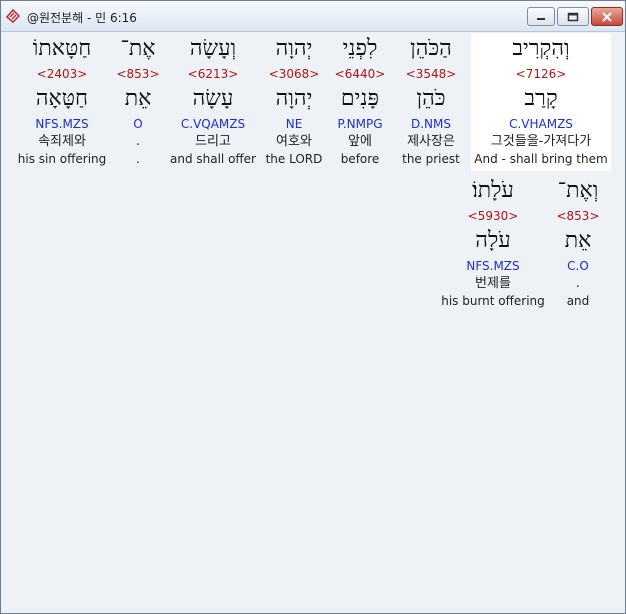 The width and height of the screenshot is (626, 614). What do you see at coordinates (313, 16) in the screenshot?
I see `title-bar: @원전분해 - 민 6:16` at bounding box center [313, 16].